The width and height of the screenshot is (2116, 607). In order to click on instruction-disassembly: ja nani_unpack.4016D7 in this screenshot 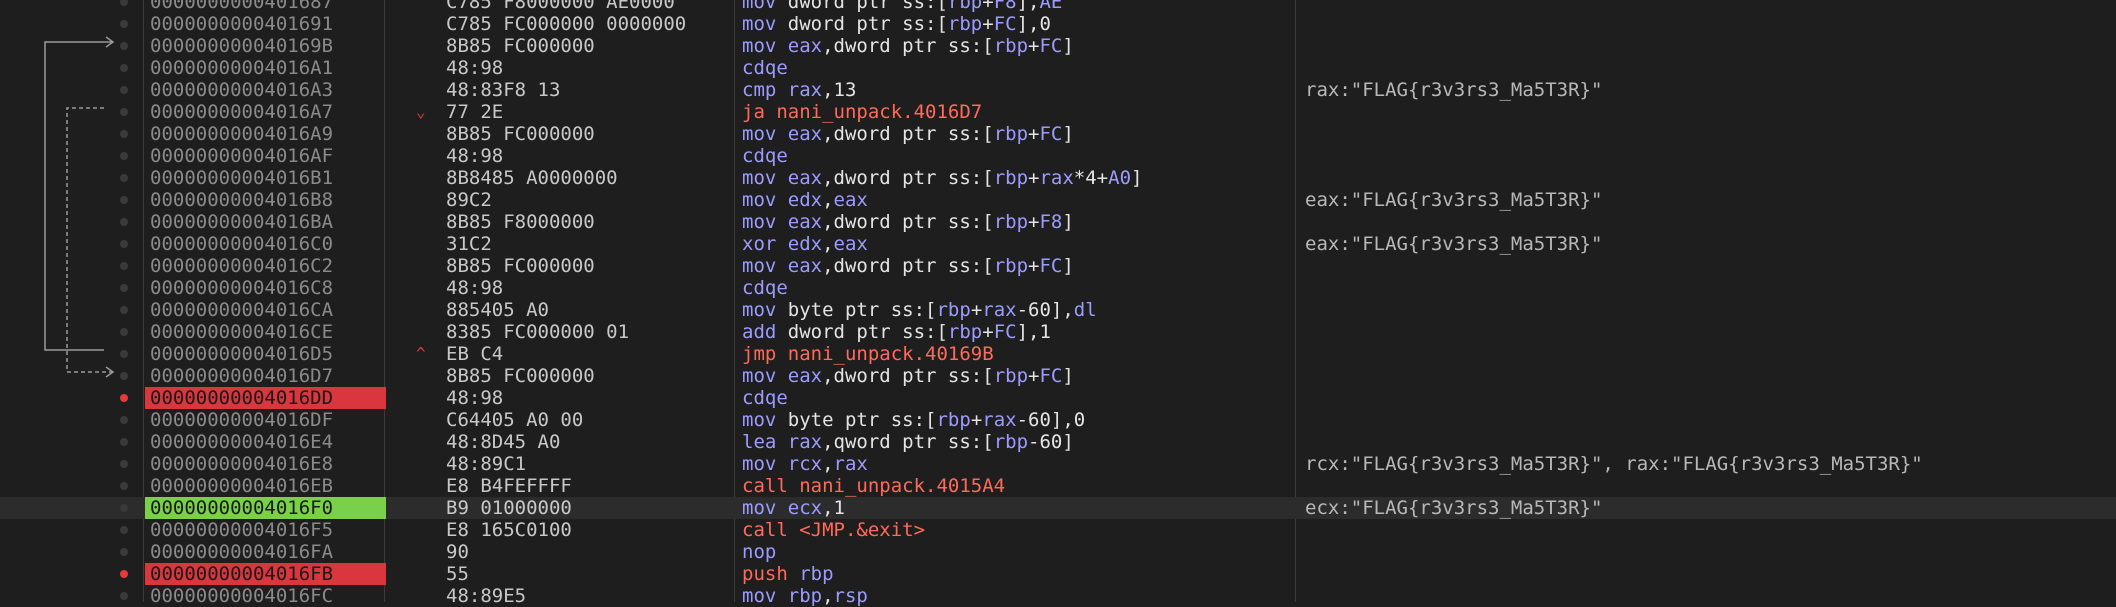, I will do `click(1017, 112)`.